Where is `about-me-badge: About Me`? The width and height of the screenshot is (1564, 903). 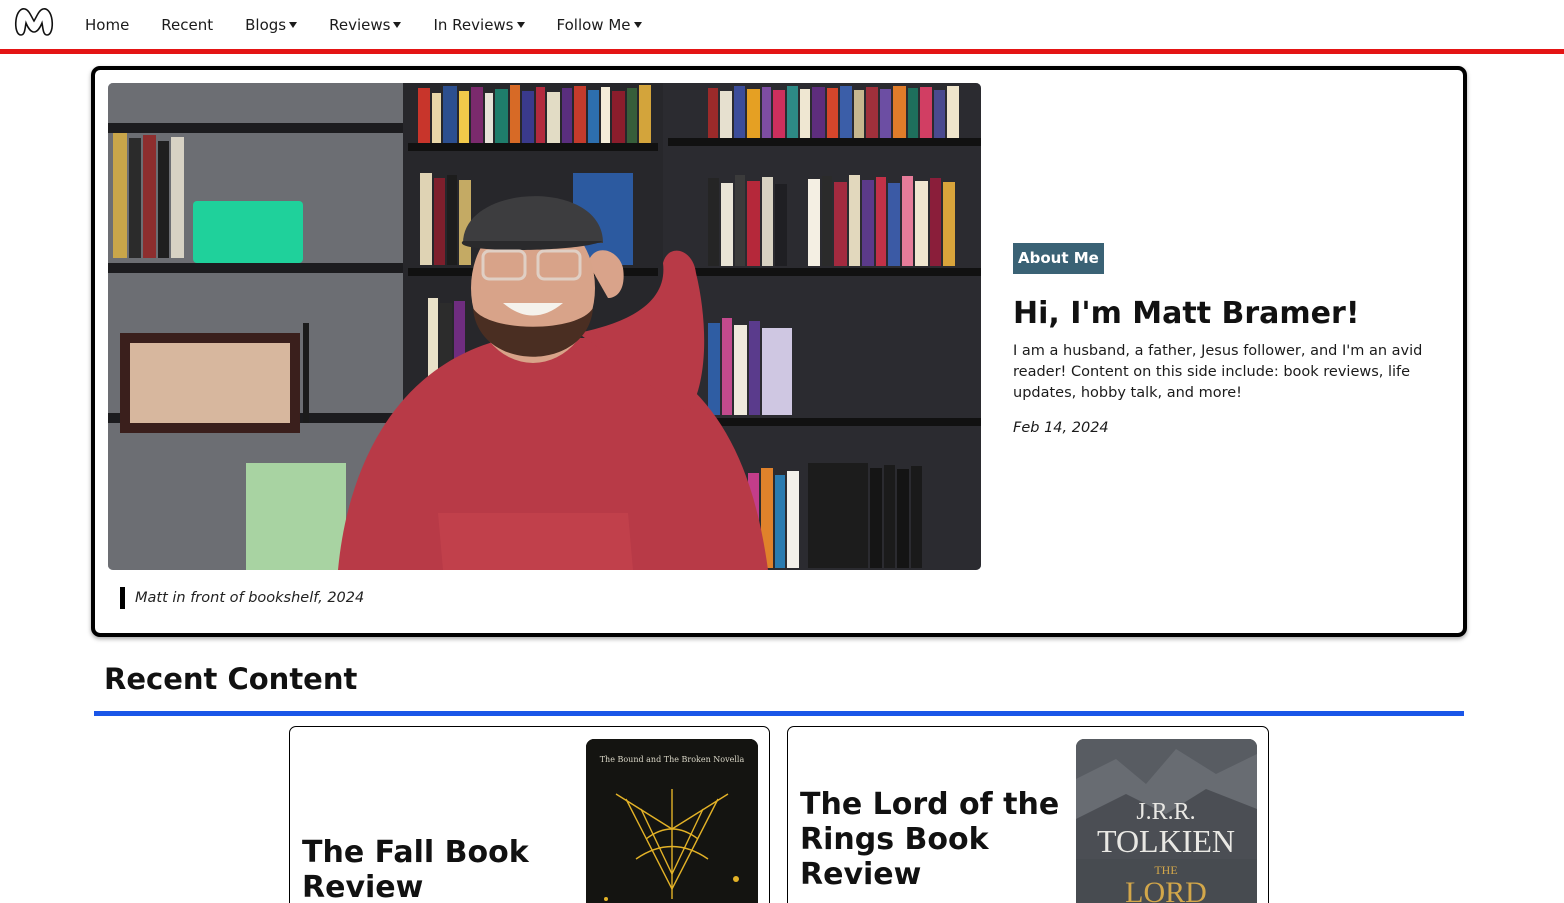
about-me-badge: About Me is located at coordinates (1058, 258).